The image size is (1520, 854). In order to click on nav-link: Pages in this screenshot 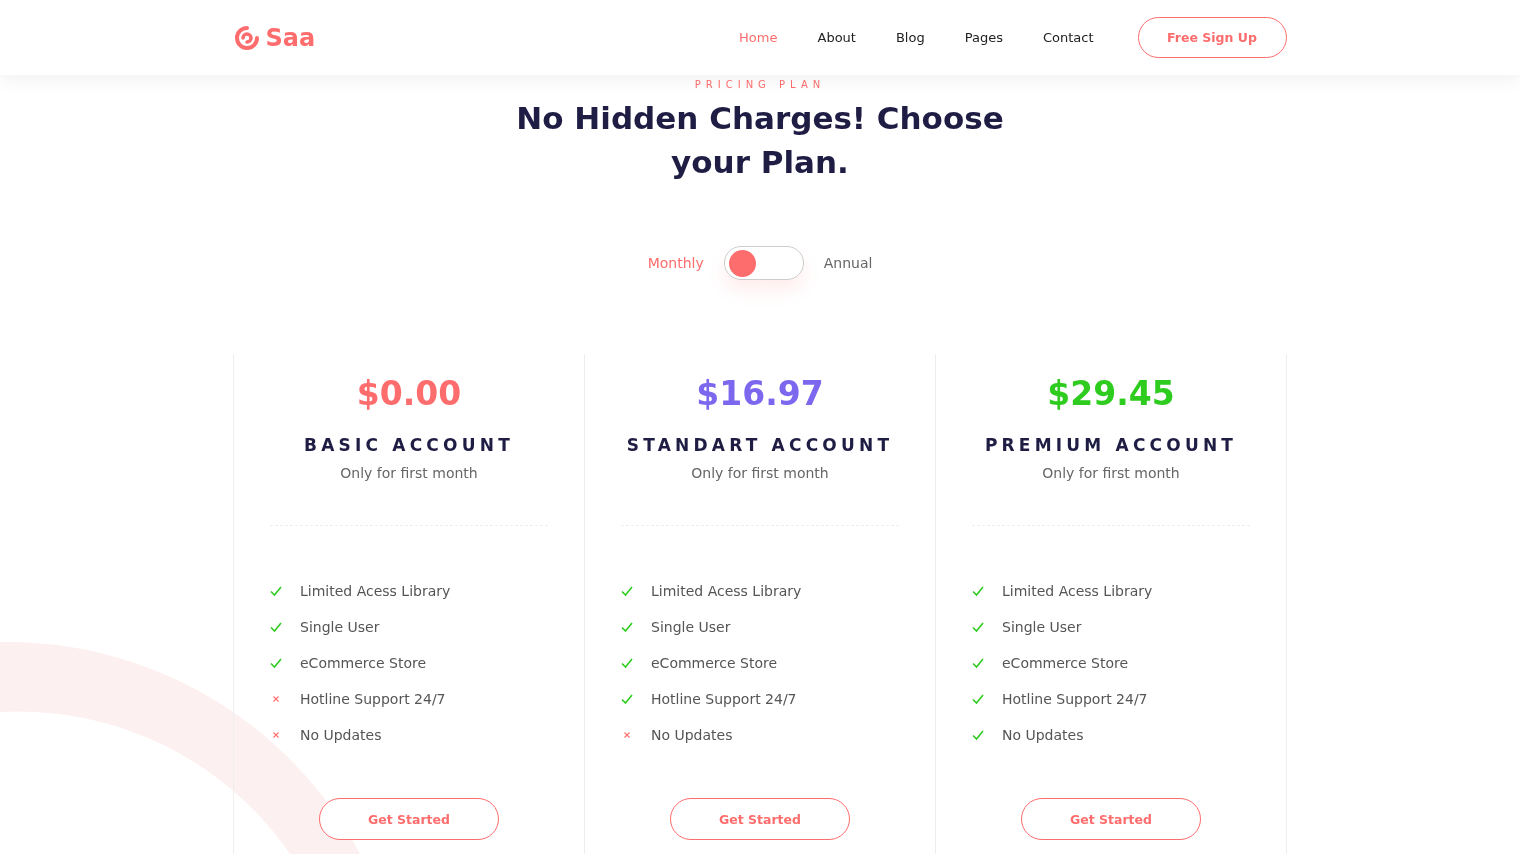, I will do `click(983, 37)`.